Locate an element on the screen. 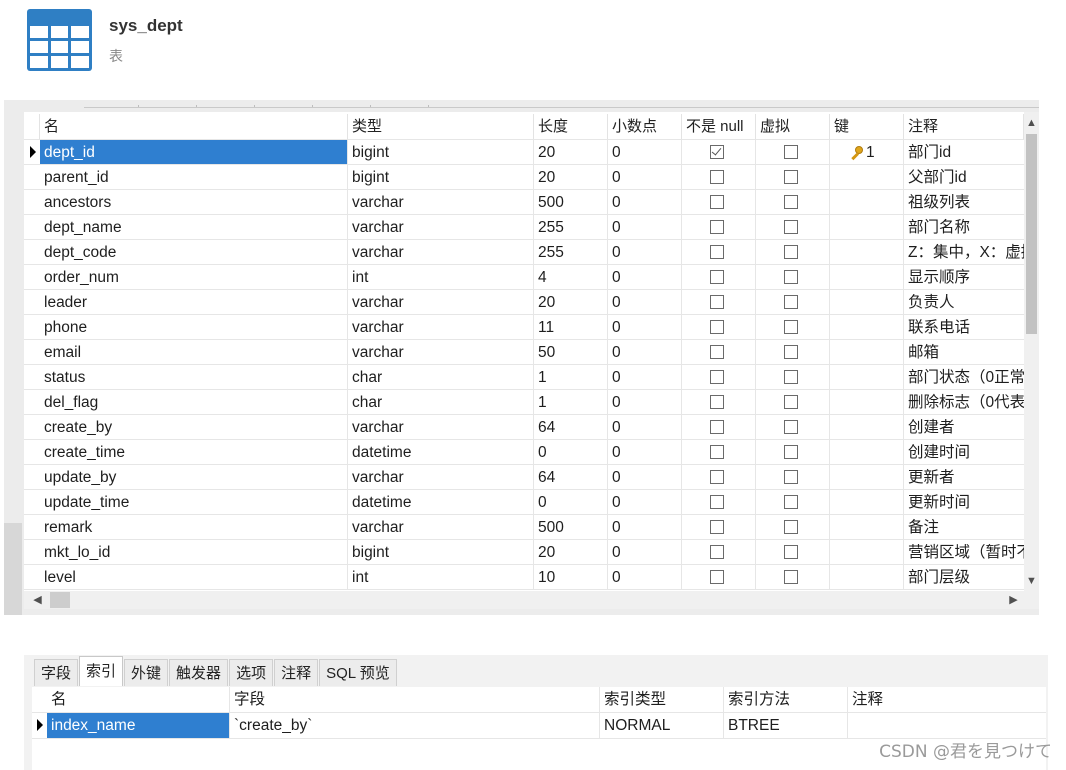 The image size is (1066, 770). field-name-cell: leader is located at coordinates (194, 302).